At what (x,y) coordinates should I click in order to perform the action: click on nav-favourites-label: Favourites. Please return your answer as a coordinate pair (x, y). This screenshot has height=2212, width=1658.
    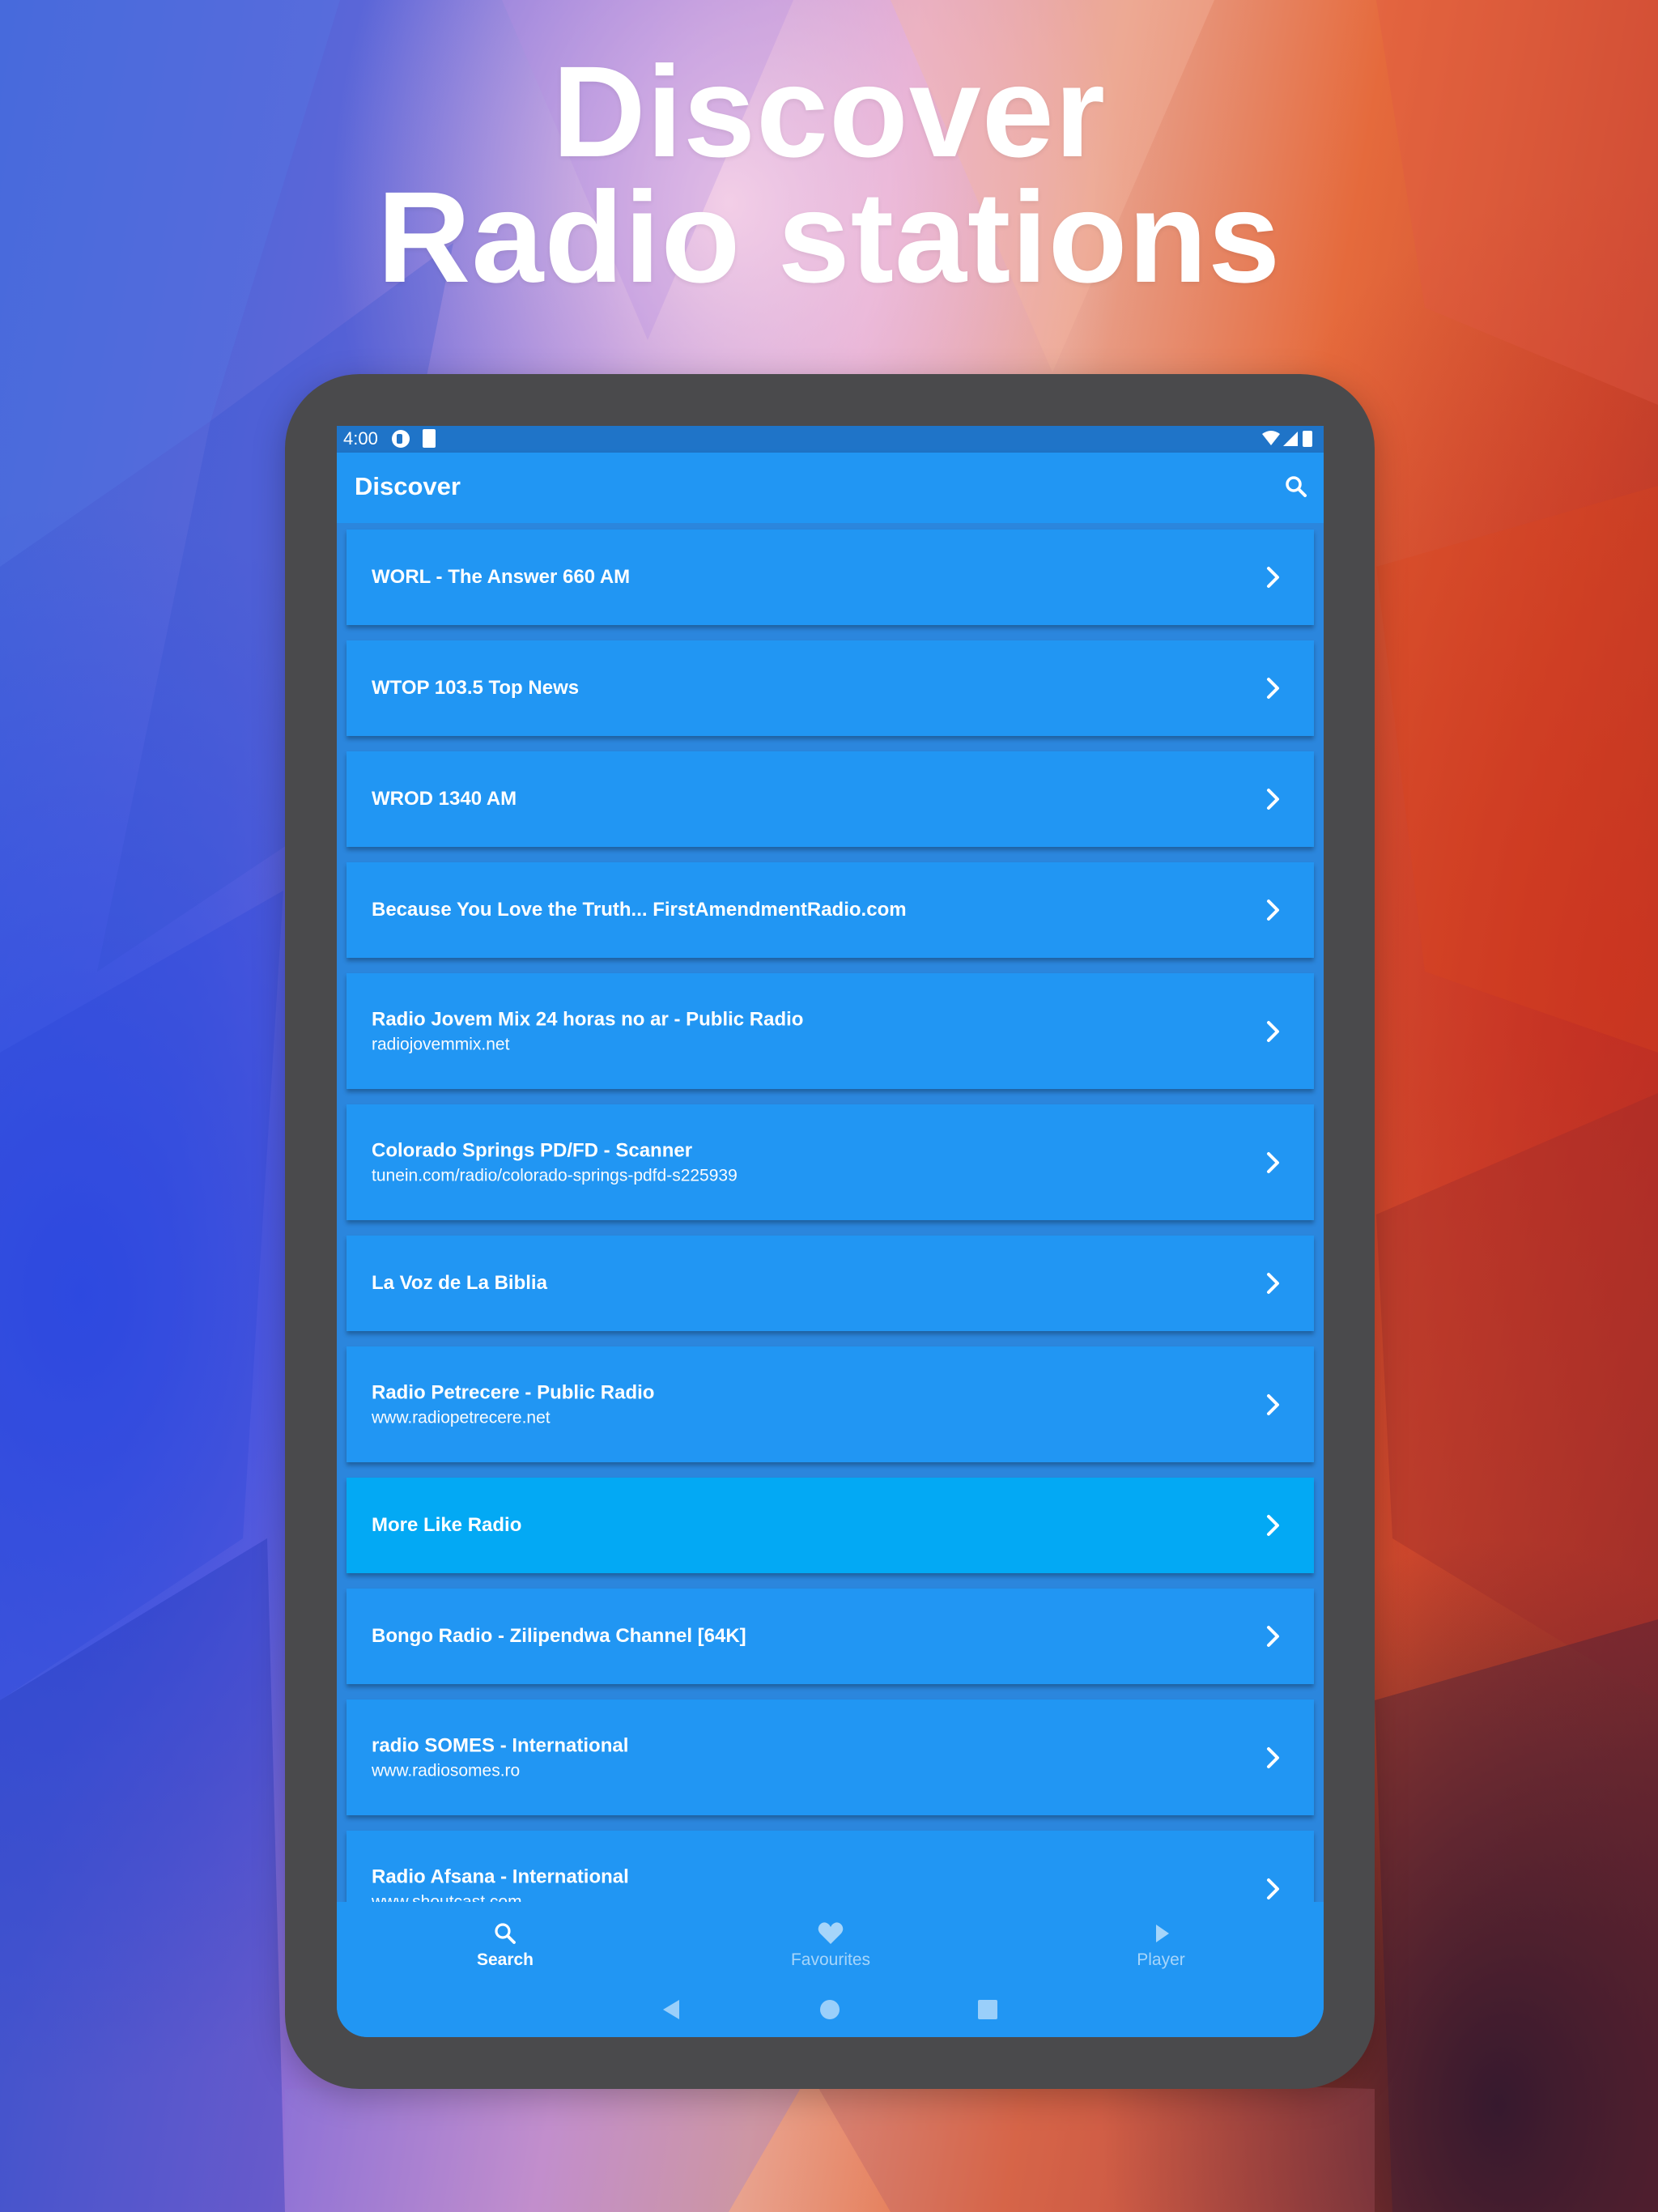
    Looking at the image, I should click on (830, 1960).